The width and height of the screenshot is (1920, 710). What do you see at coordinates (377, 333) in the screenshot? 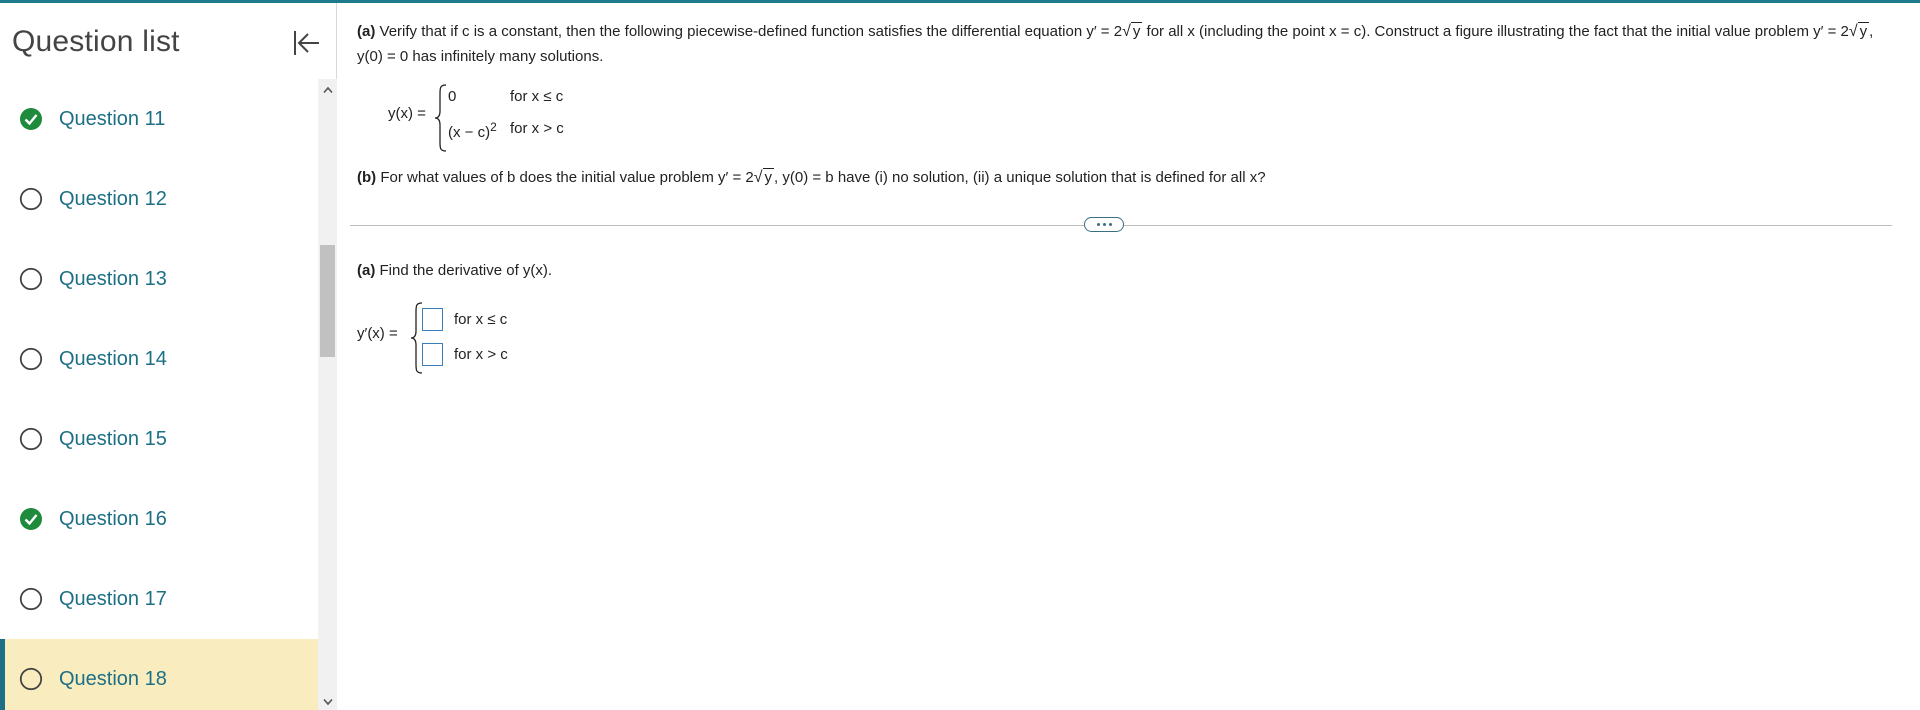
I see `derivative-label: y′(x) =` at bounding box center [377, 333].